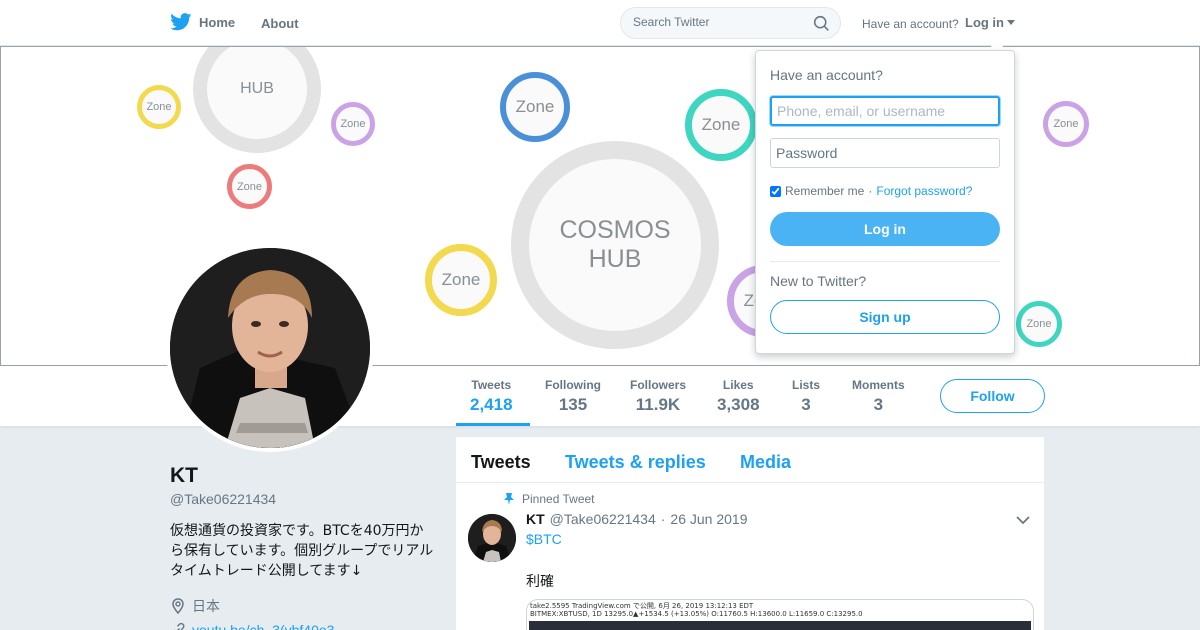 Image resolution: width=1200 pixels, height=630 pixels. Describe the element at coordinates (184, 475) in the screenshot. I see `profile-name: KT` at that location.